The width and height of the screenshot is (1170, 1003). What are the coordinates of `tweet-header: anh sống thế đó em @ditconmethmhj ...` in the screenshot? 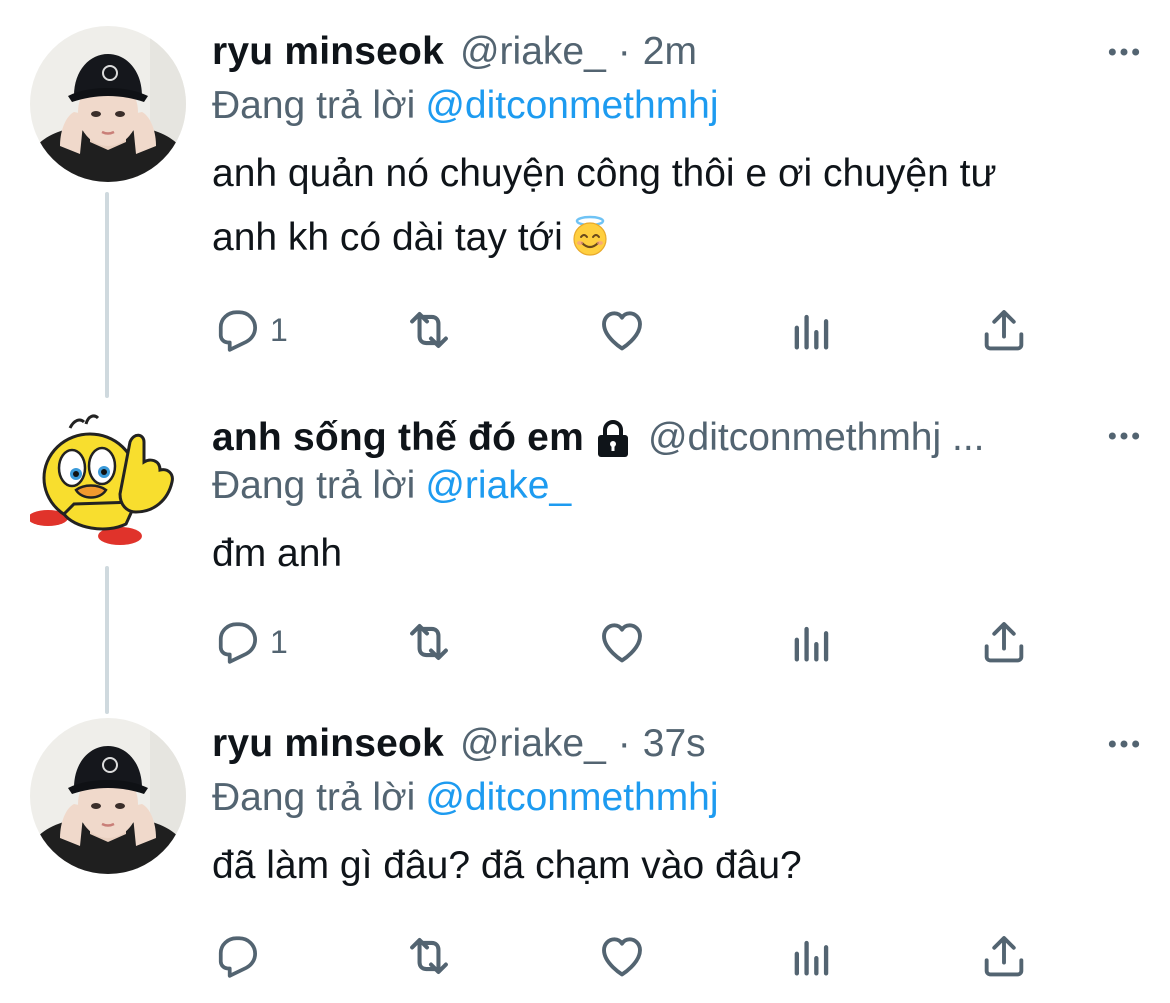 It's located at (646, 438).